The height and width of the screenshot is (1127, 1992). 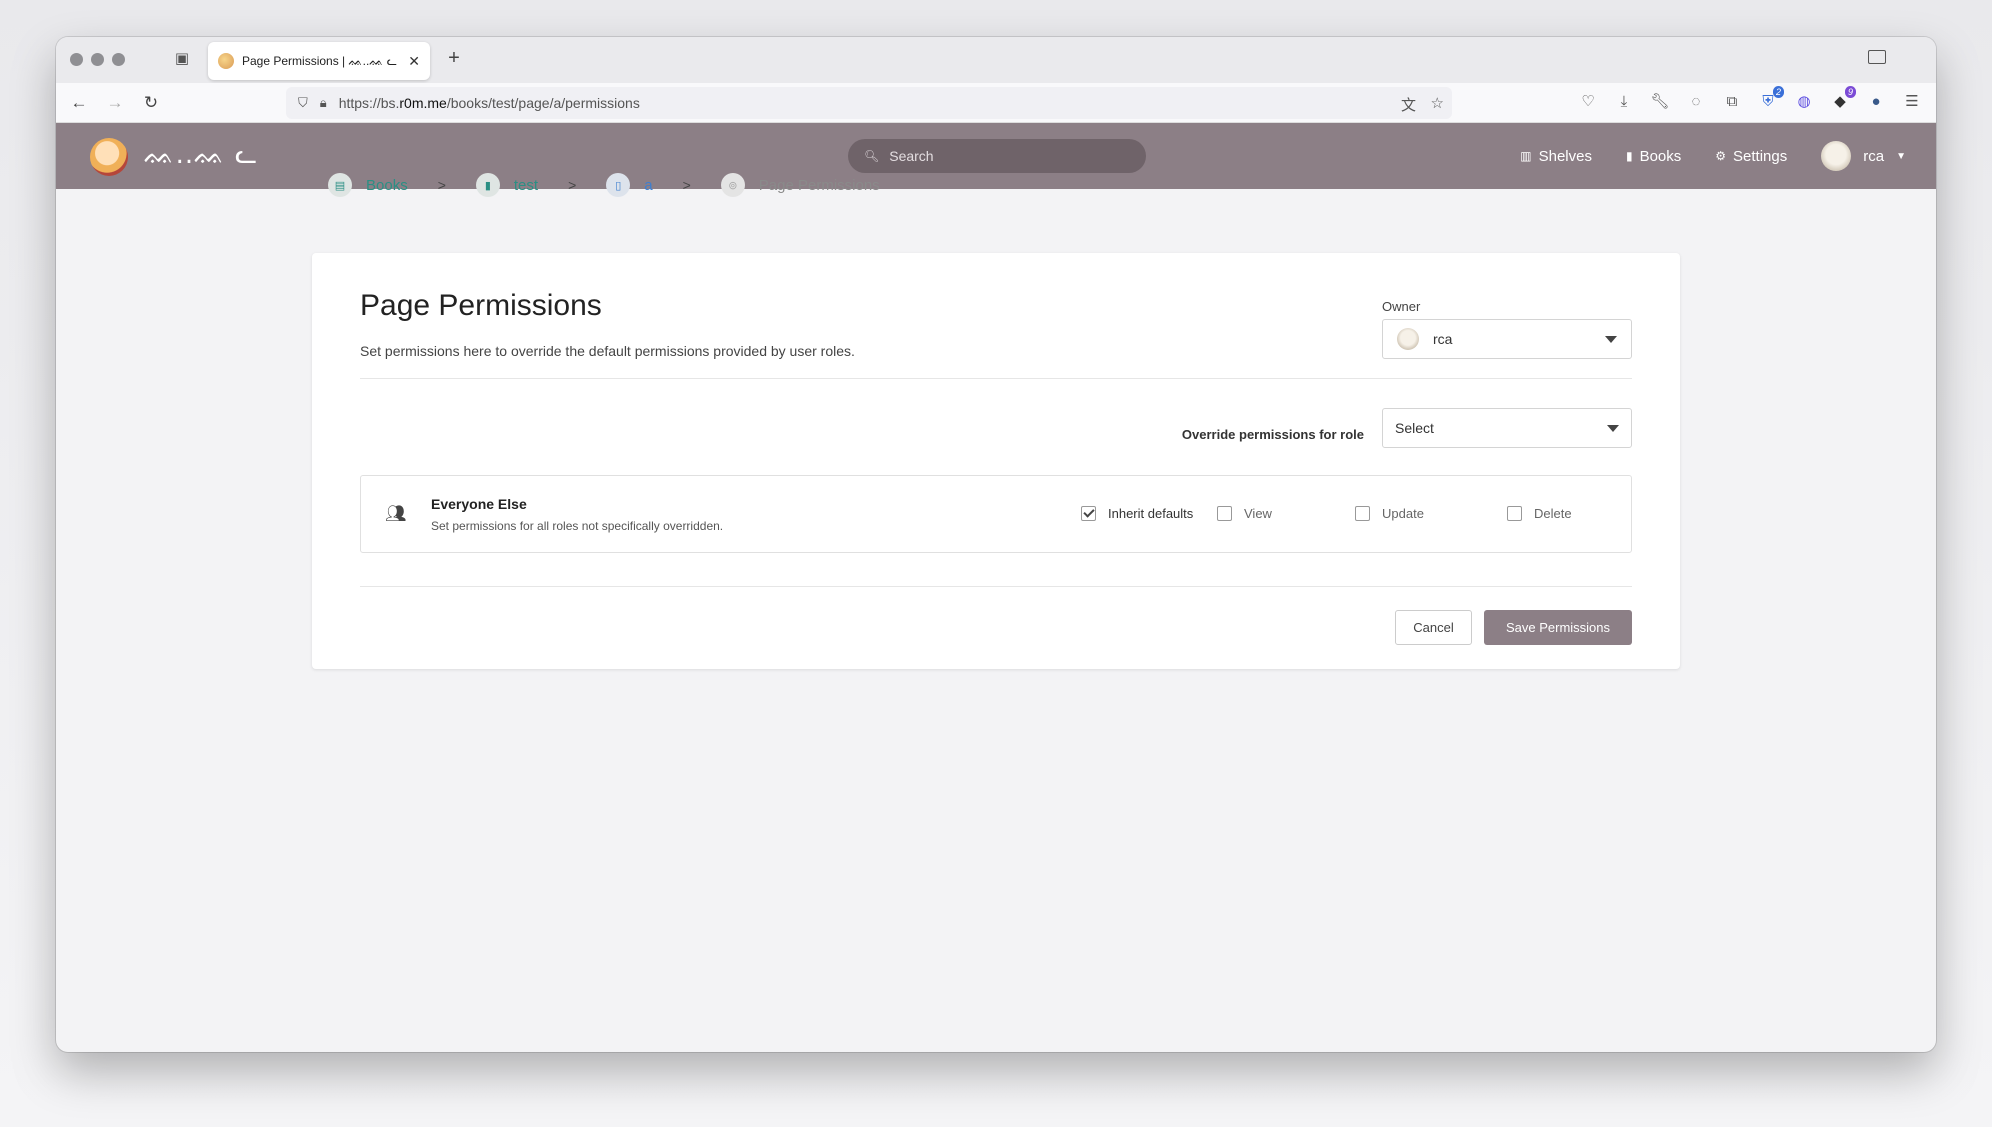 What do you see at coordinates (1437, 103) in the screenshot?
I see `bookmark-star-icon: ☆` at bounding box center [1437, 103].